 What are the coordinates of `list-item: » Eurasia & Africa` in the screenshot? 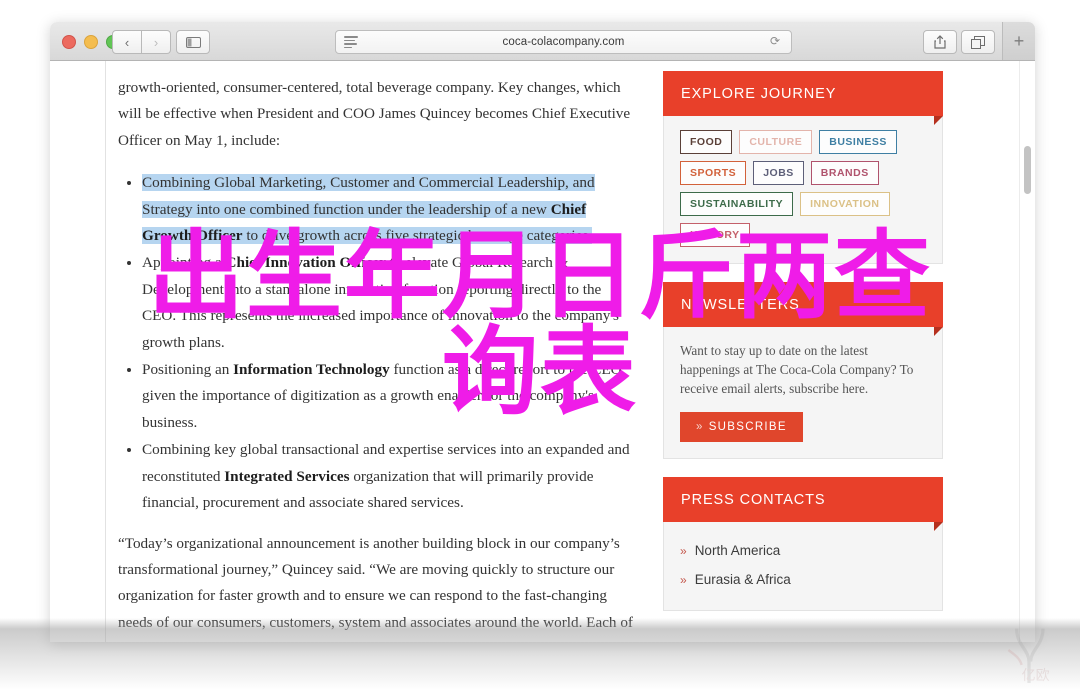 It's located at (803, 579).